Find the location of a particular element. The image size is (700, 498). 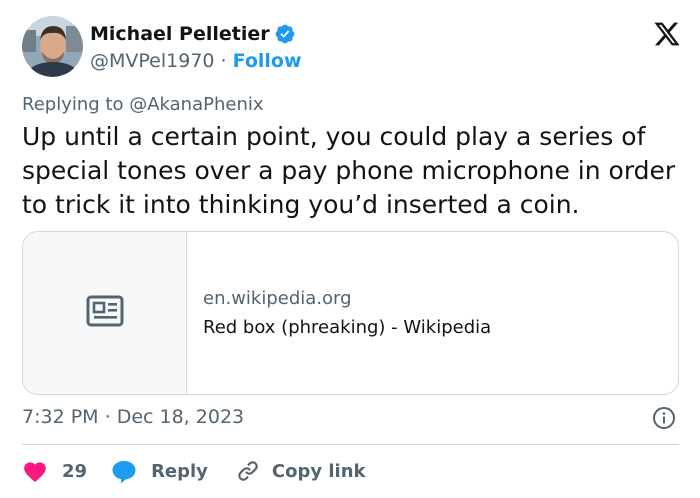

tweet-timestamp: 7:32 PM · Dec 18, 2023 is located at coordinates (133, 417).